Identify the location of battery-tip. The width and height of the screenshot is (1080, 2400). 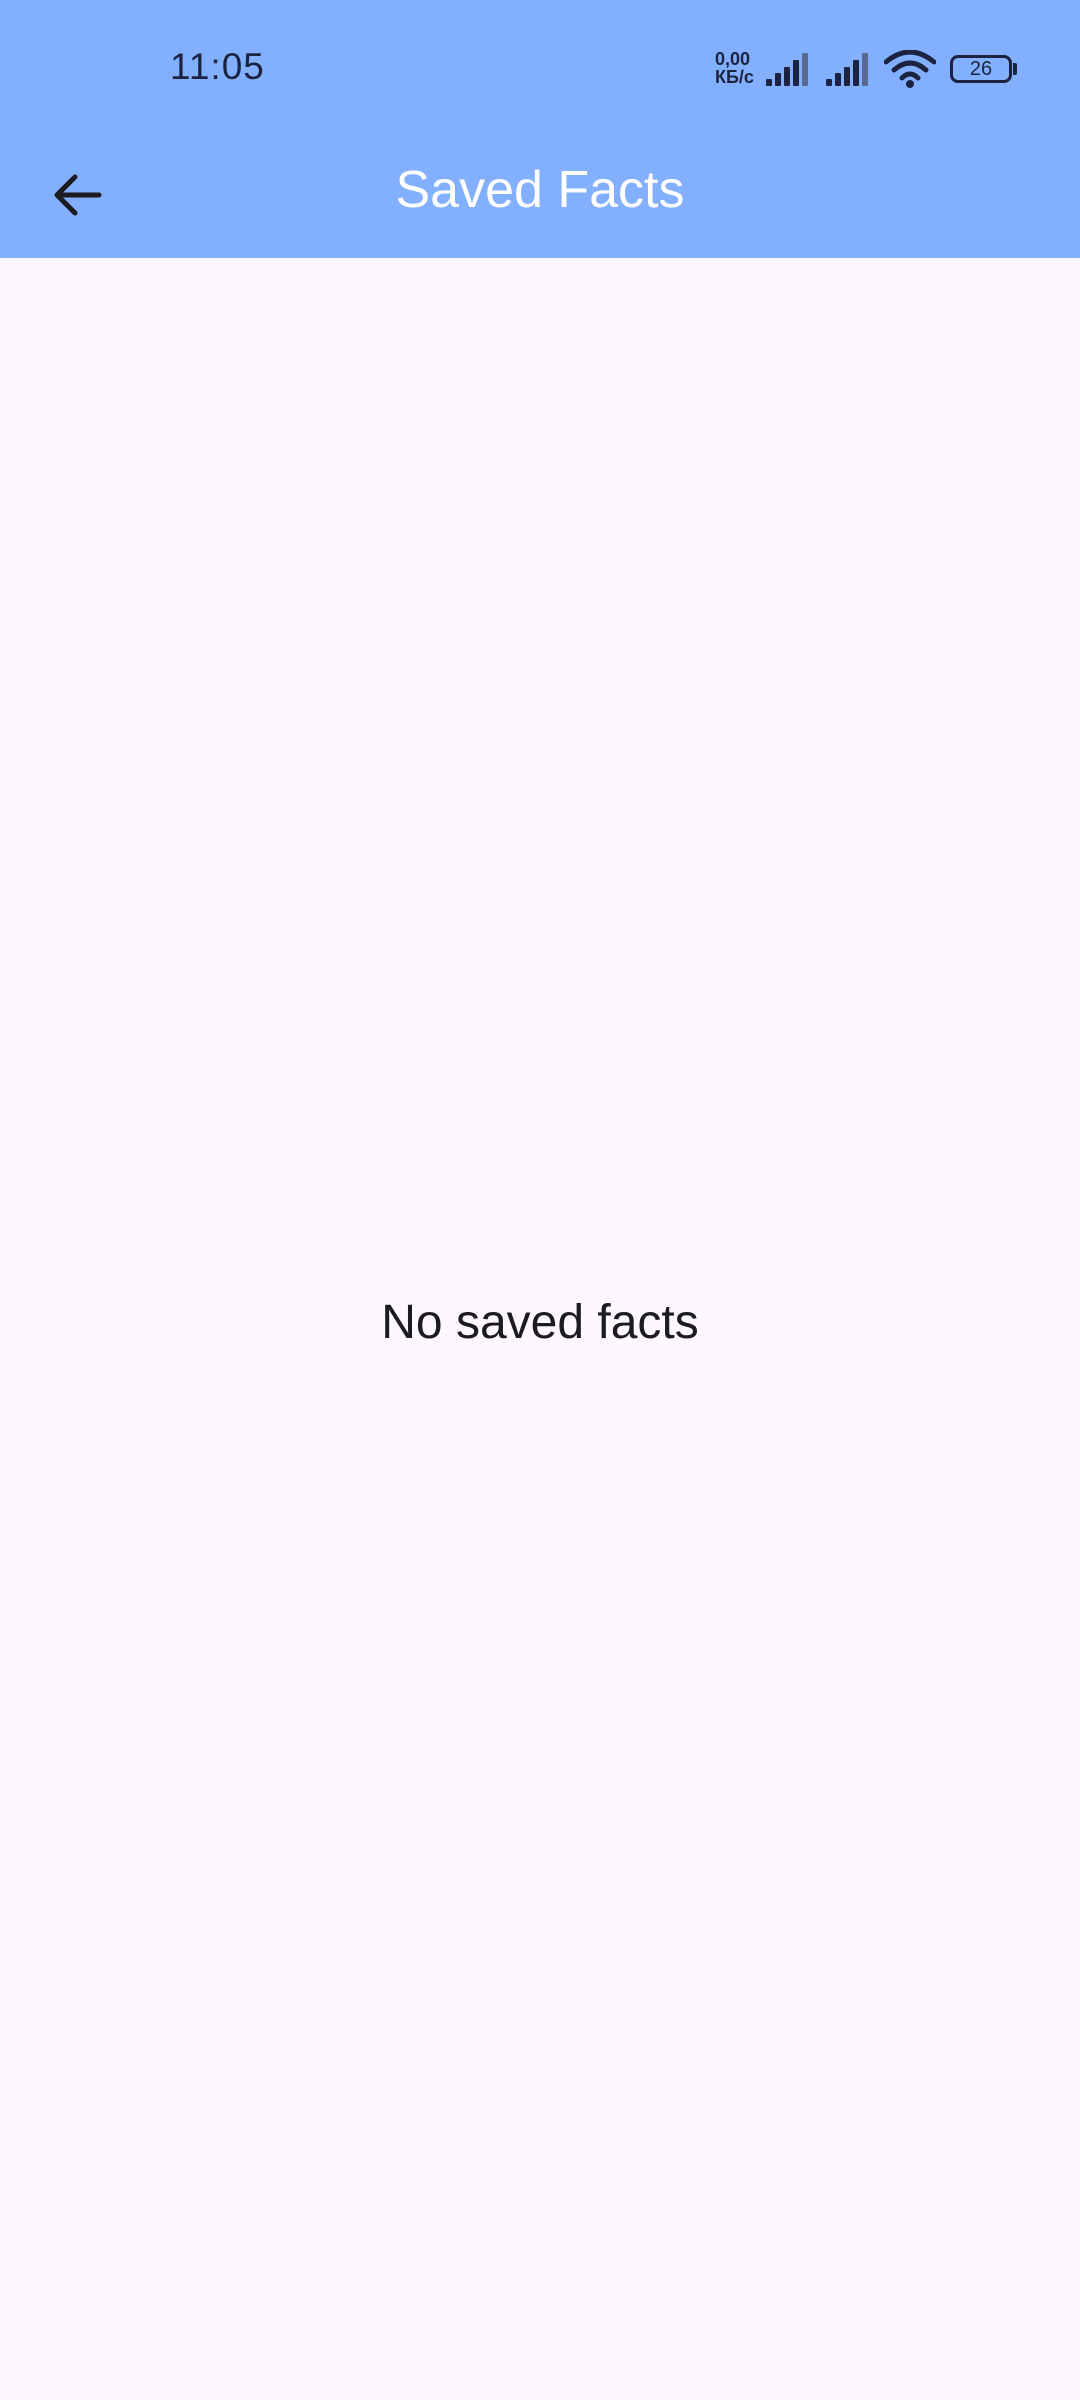
(1015, 69).